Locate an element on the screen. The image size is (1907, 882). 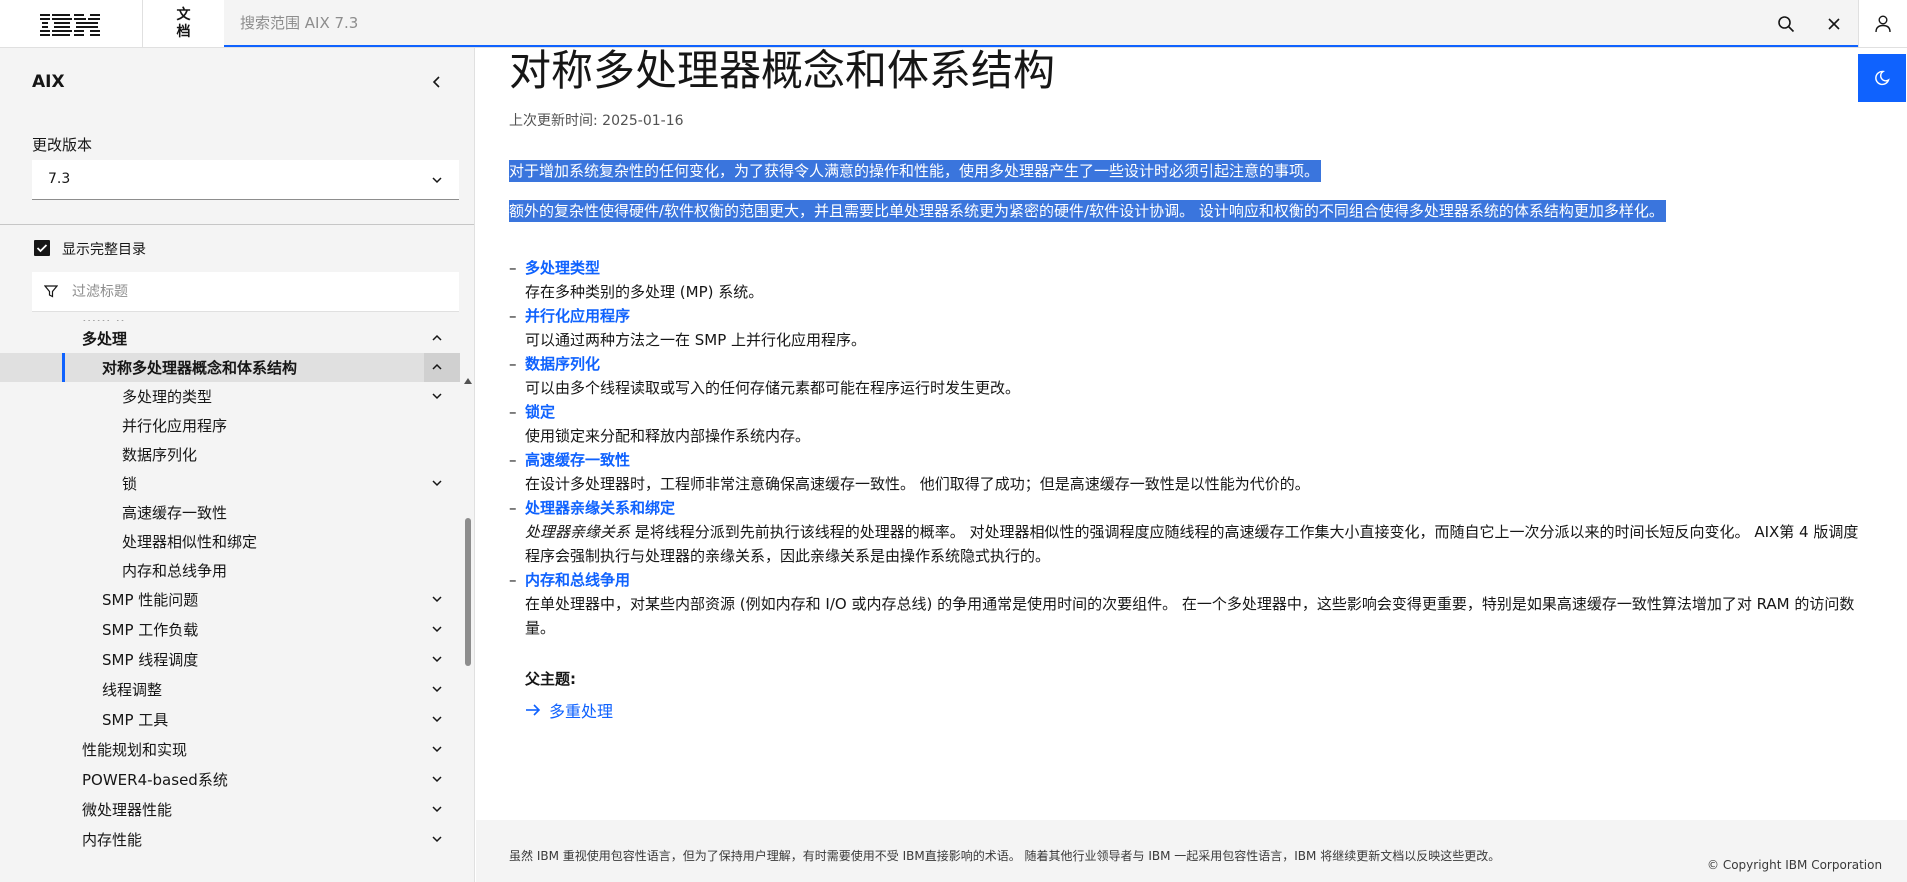
toc-item-label: 多处理的类型 is located at coordinates (167, 397).